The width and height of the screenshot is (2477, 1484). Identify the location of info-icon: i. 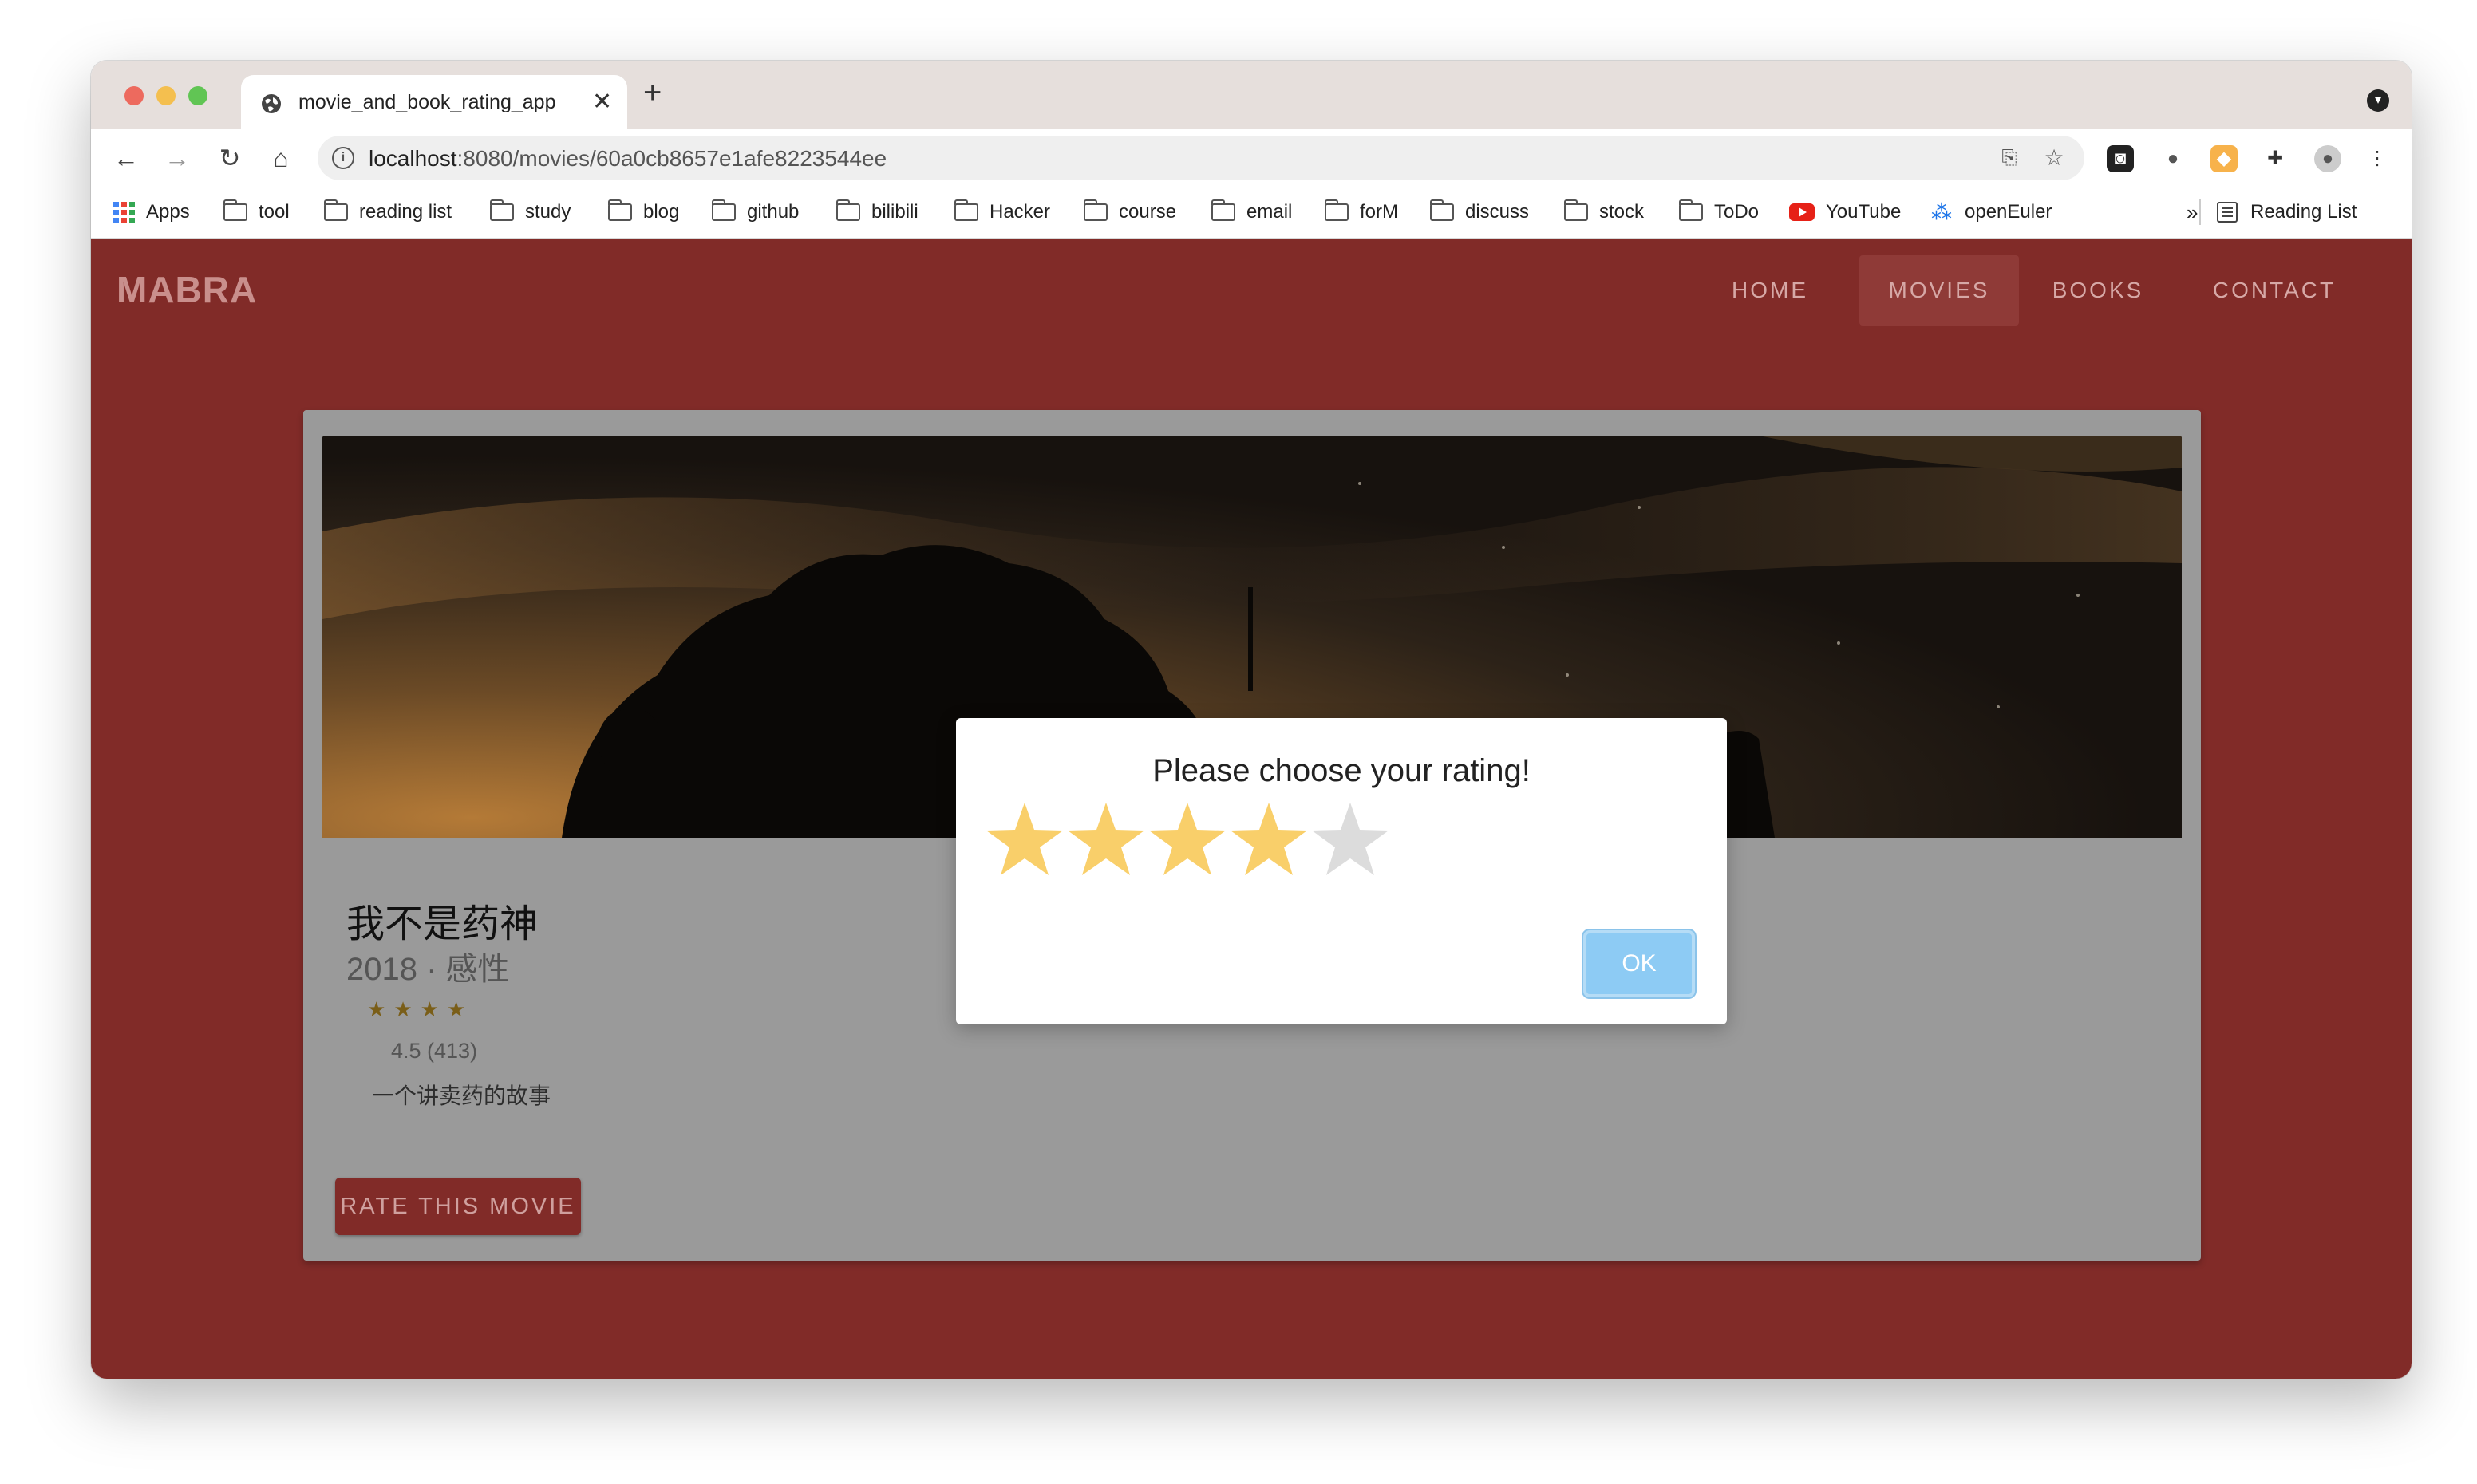
(343, 158).